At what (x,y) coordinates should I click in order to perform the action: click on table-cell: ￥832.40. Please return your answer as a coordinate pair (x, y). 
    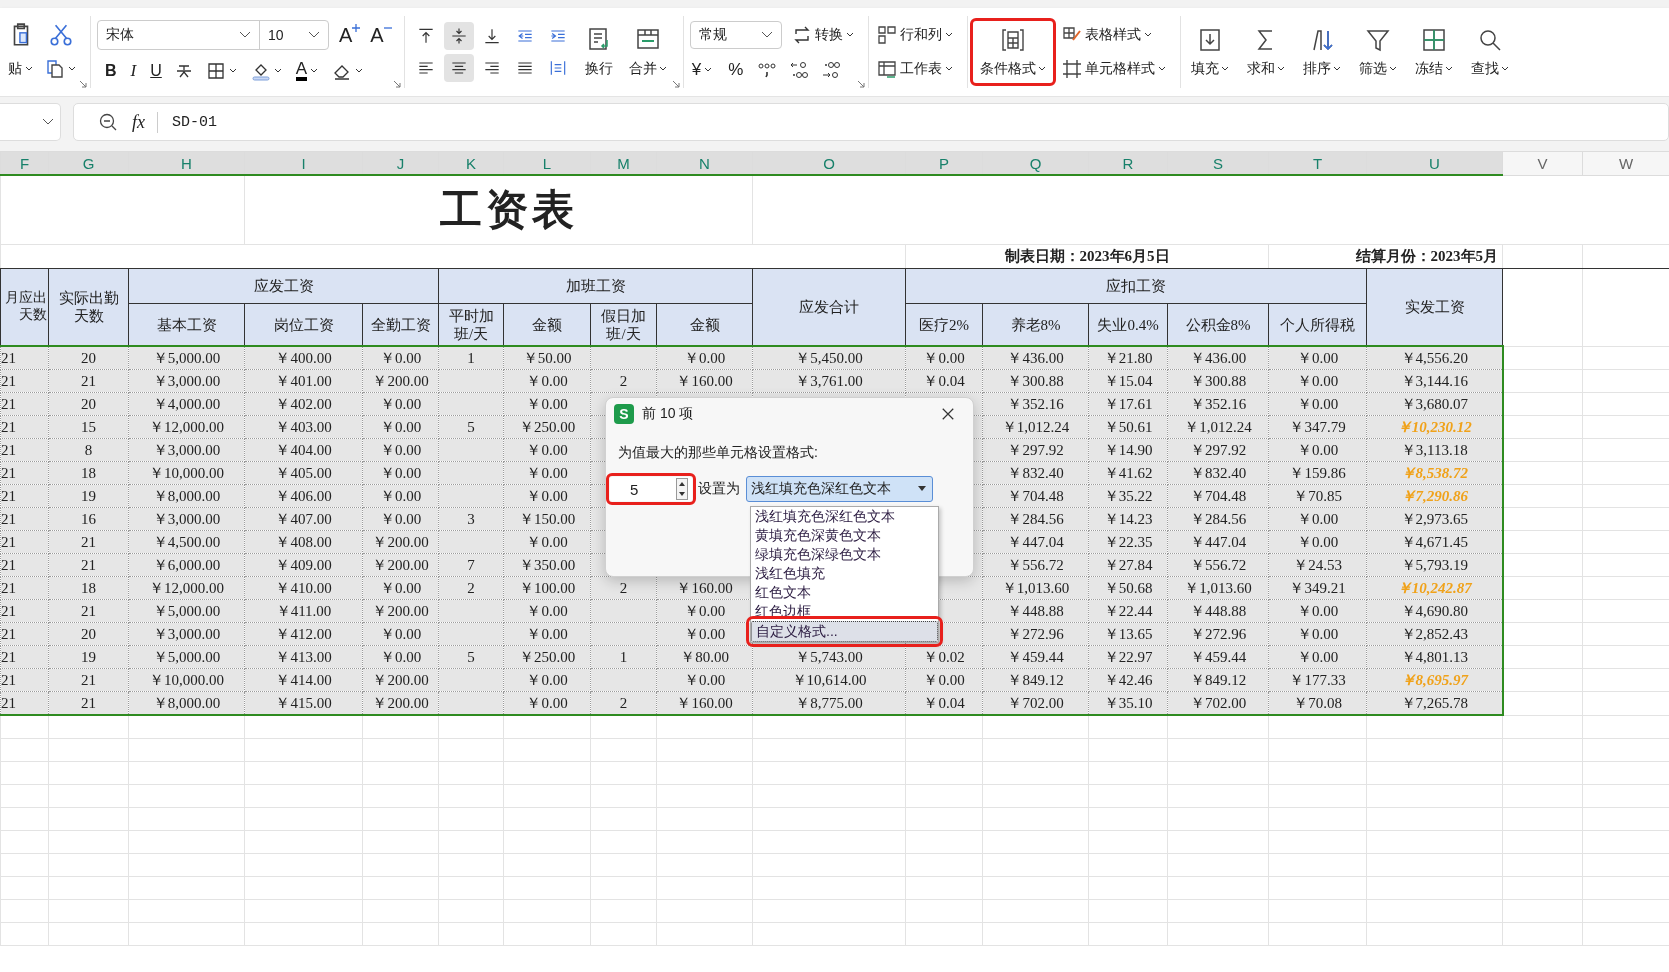
    Looking at the image, I should click on (1035, 473).